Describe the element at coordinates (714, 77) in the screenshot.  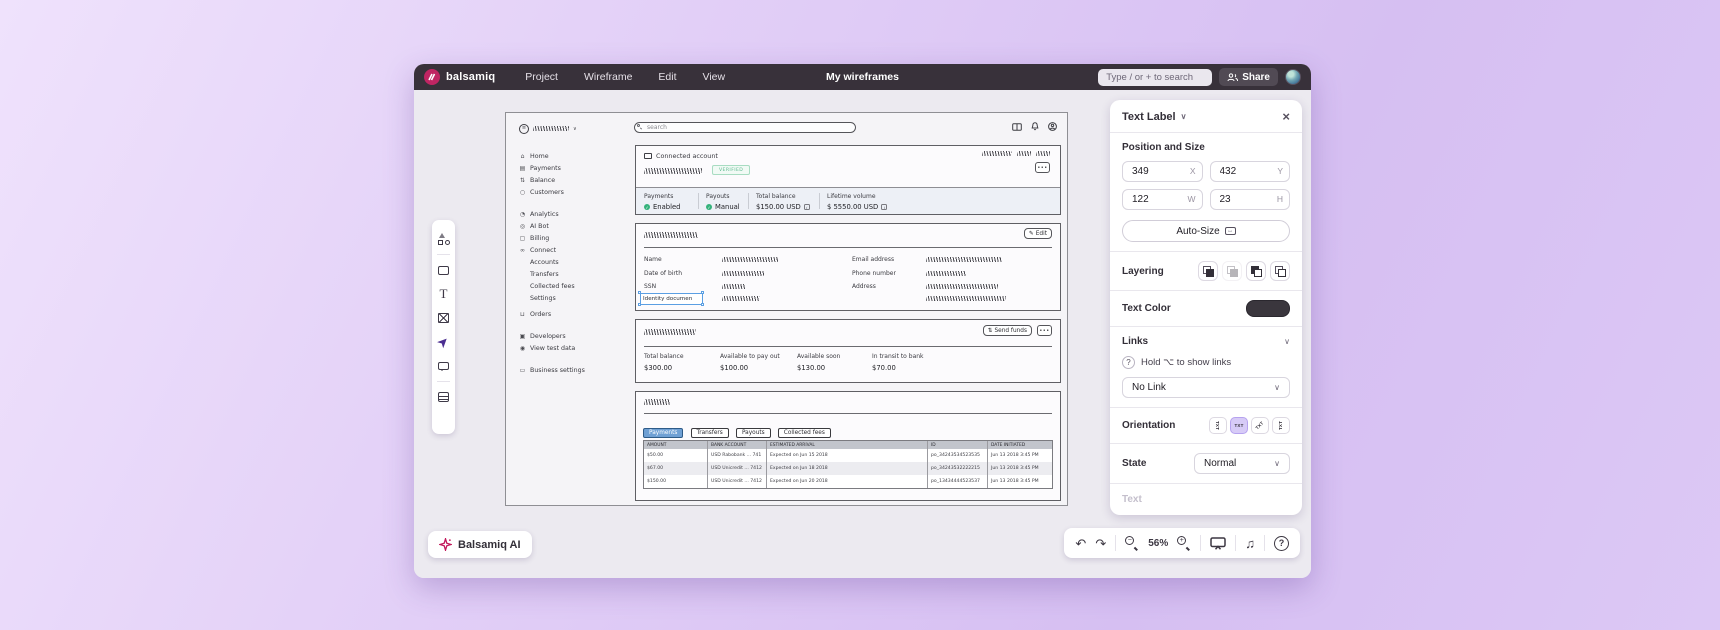
I see `menu-view: View` at that location.